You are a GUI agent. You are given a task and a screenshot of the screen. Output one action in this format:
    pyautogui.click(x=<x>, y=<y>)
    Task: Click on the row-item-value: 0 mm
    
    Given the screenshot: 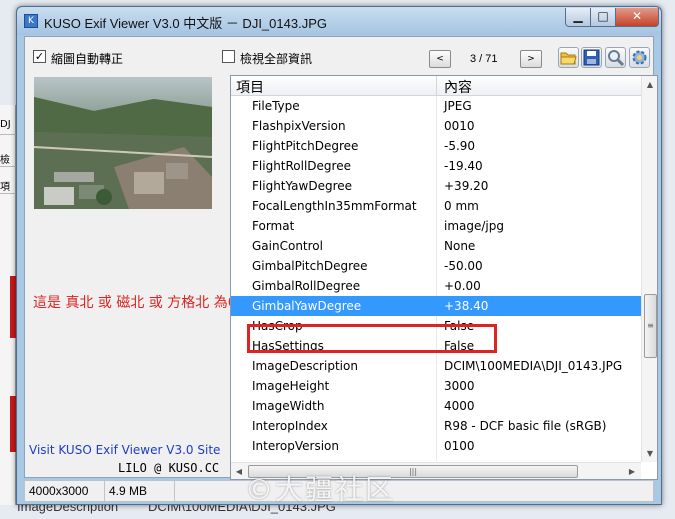 What is the action you would take?
    pyautogui.click(x=461, y=206)
    